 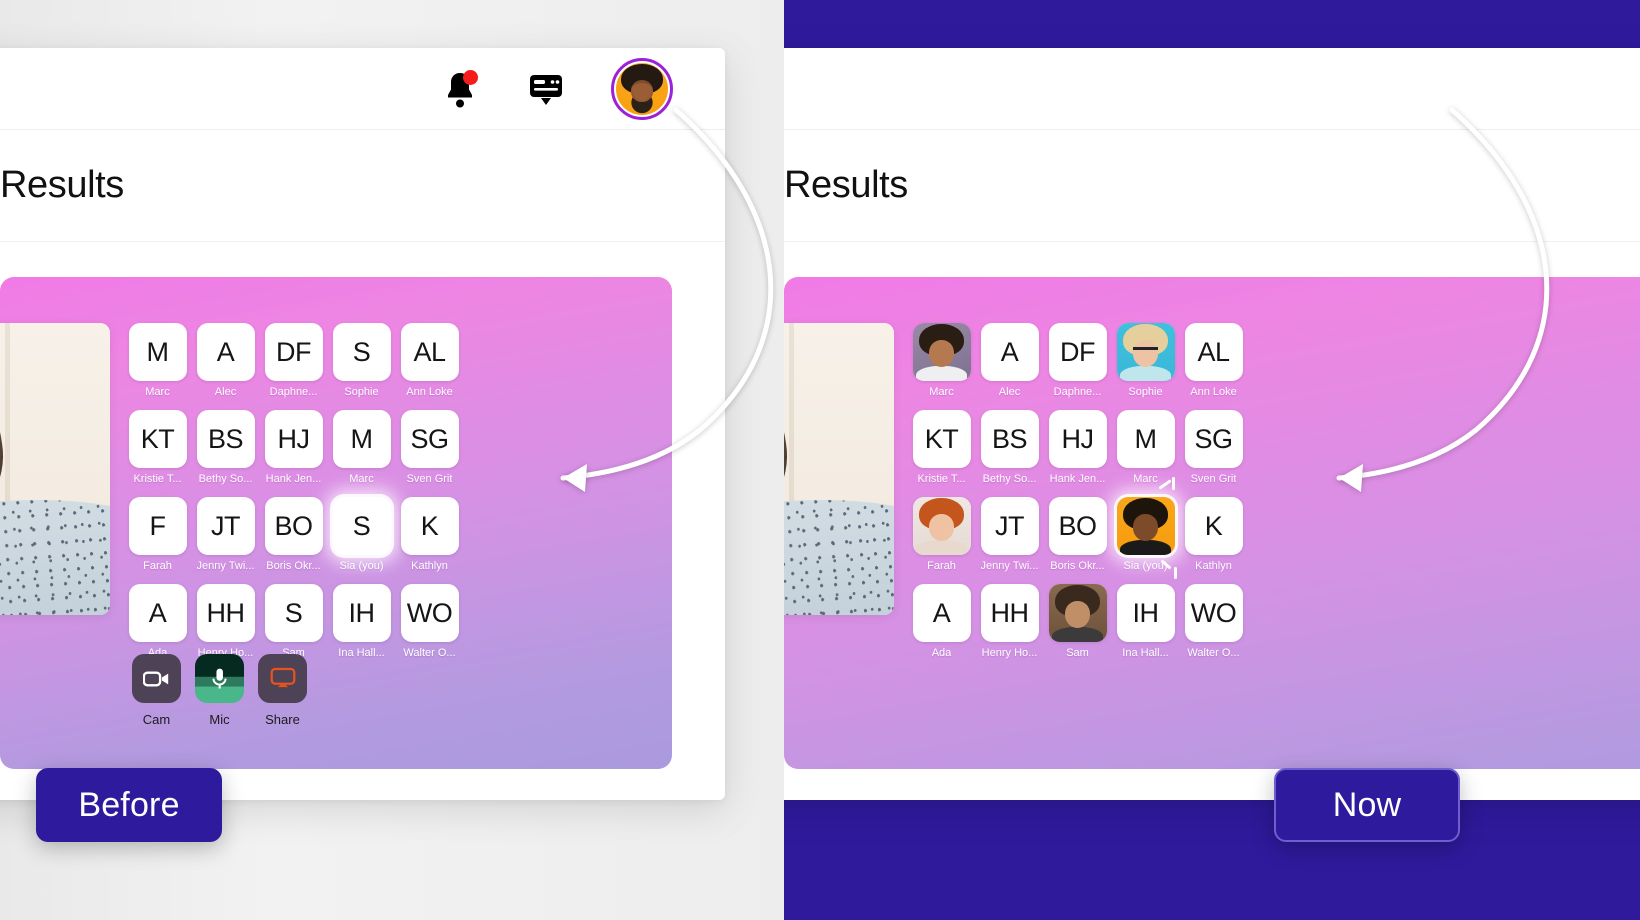 I want to click on participant-name: Alec, so click(x=225, y=392).